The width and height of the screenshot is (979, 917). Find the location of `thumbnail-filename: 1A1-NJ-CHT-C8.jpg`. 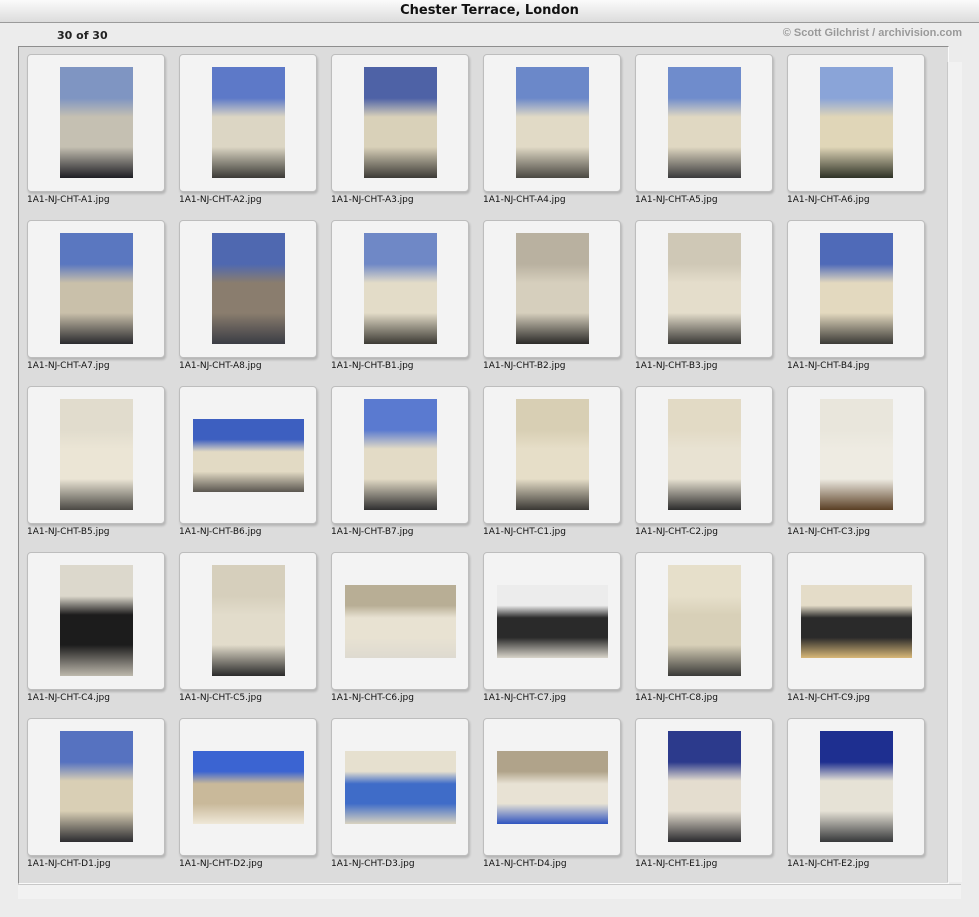

thumbnail-filename: 1A1-NJ-CHT-C8.jpg is located at coordinates (676, 698).